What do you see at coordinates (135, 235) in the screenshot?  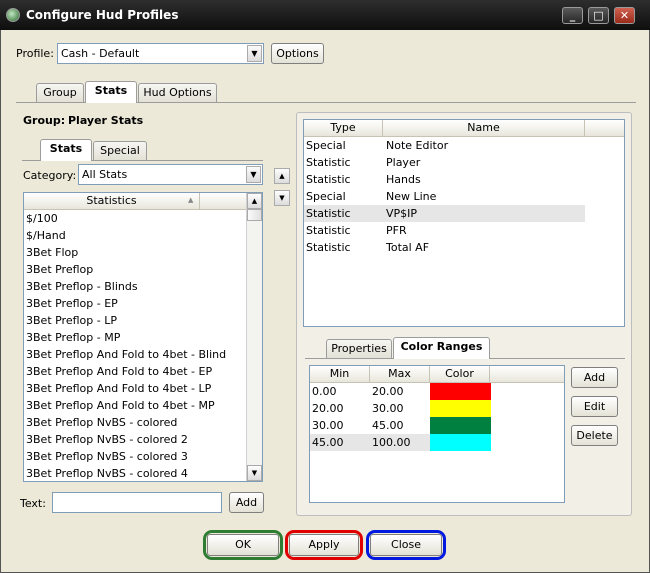 I see `list-item: $/Hand` at bounding box center [135, 235].